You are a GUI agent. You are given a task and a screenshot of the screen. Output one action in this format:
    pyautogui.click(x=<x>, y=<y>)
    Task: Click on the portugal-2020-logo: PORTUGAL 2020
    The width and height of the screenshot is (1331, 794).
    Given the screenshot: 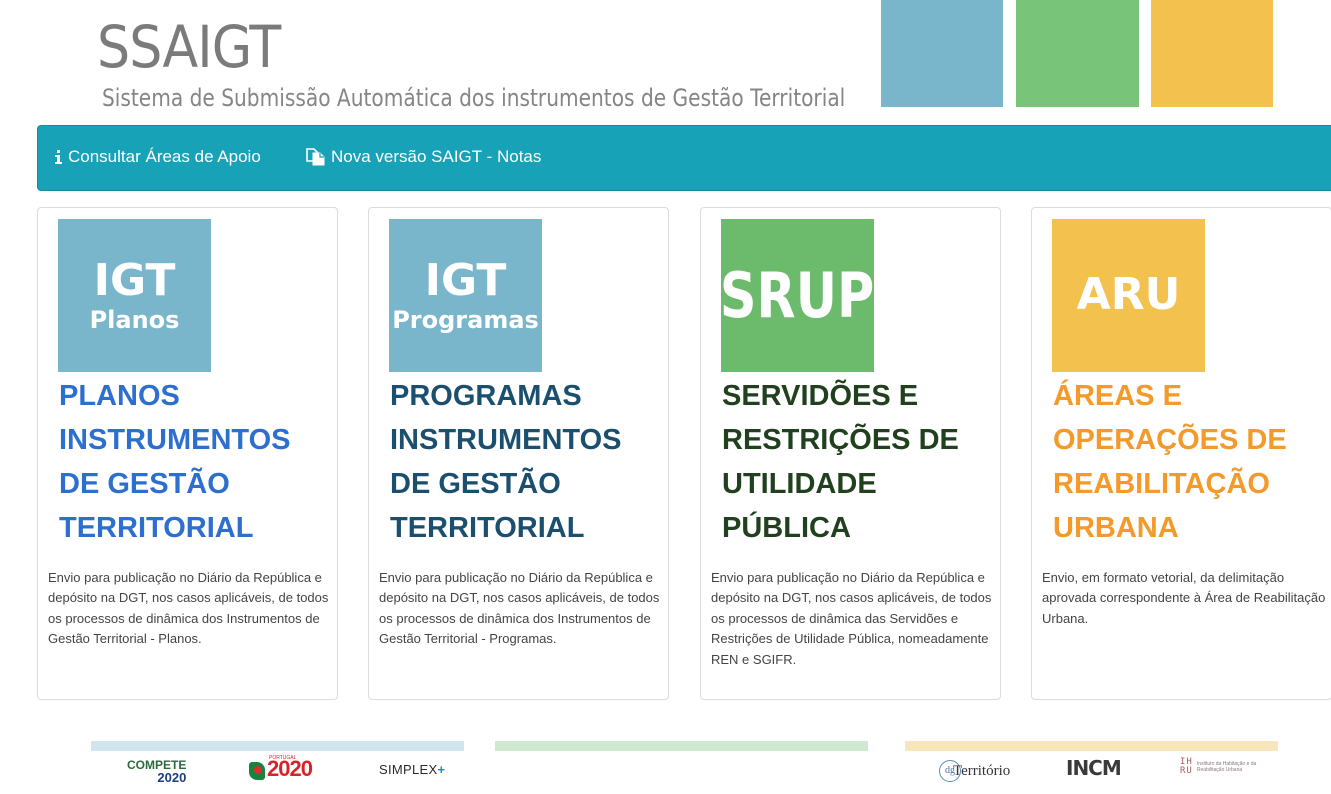 What is the action you would take?
    pyautogui.click(x=281, y=768)
    